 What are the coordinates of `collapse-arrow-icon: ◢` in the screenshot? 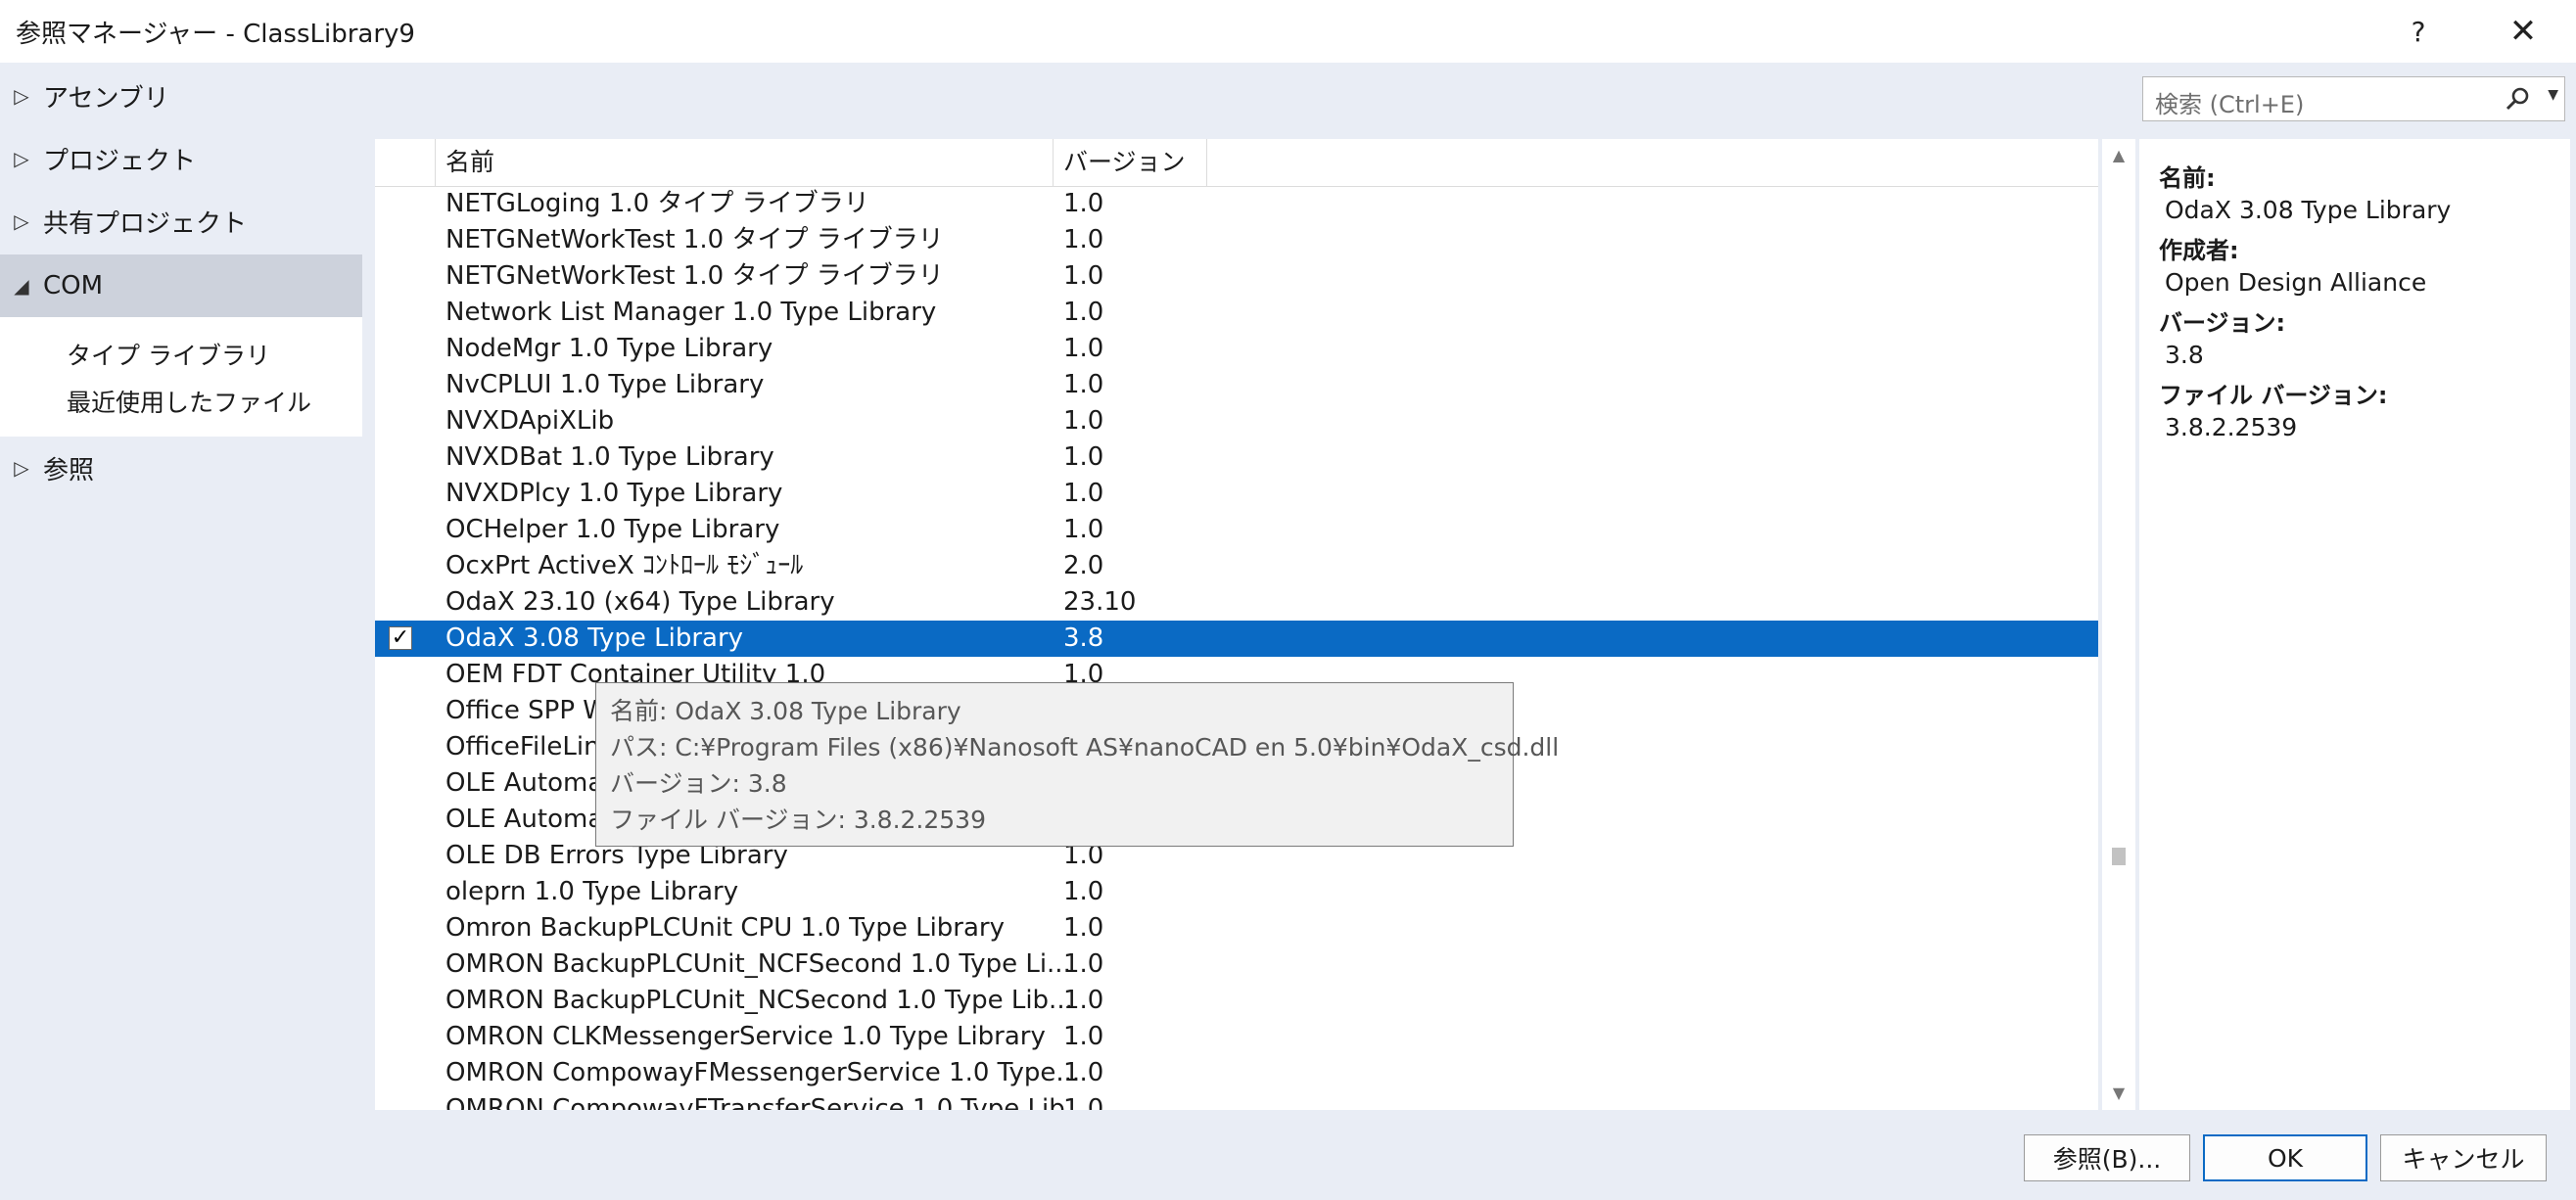 It's located at (21, 286).